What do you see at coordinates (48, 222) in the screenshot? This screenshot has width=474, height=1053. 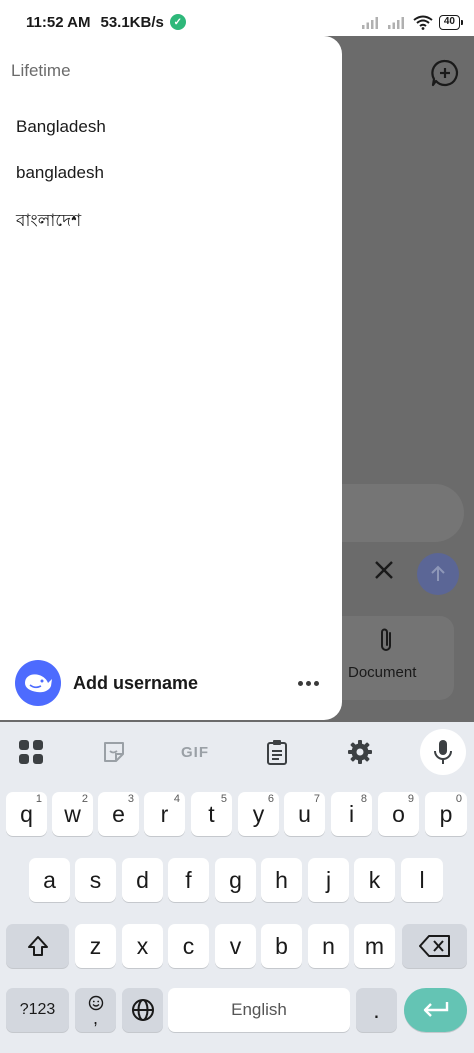 I see `history-item: বাংলাদেশ` at bounding box center [48, 222].